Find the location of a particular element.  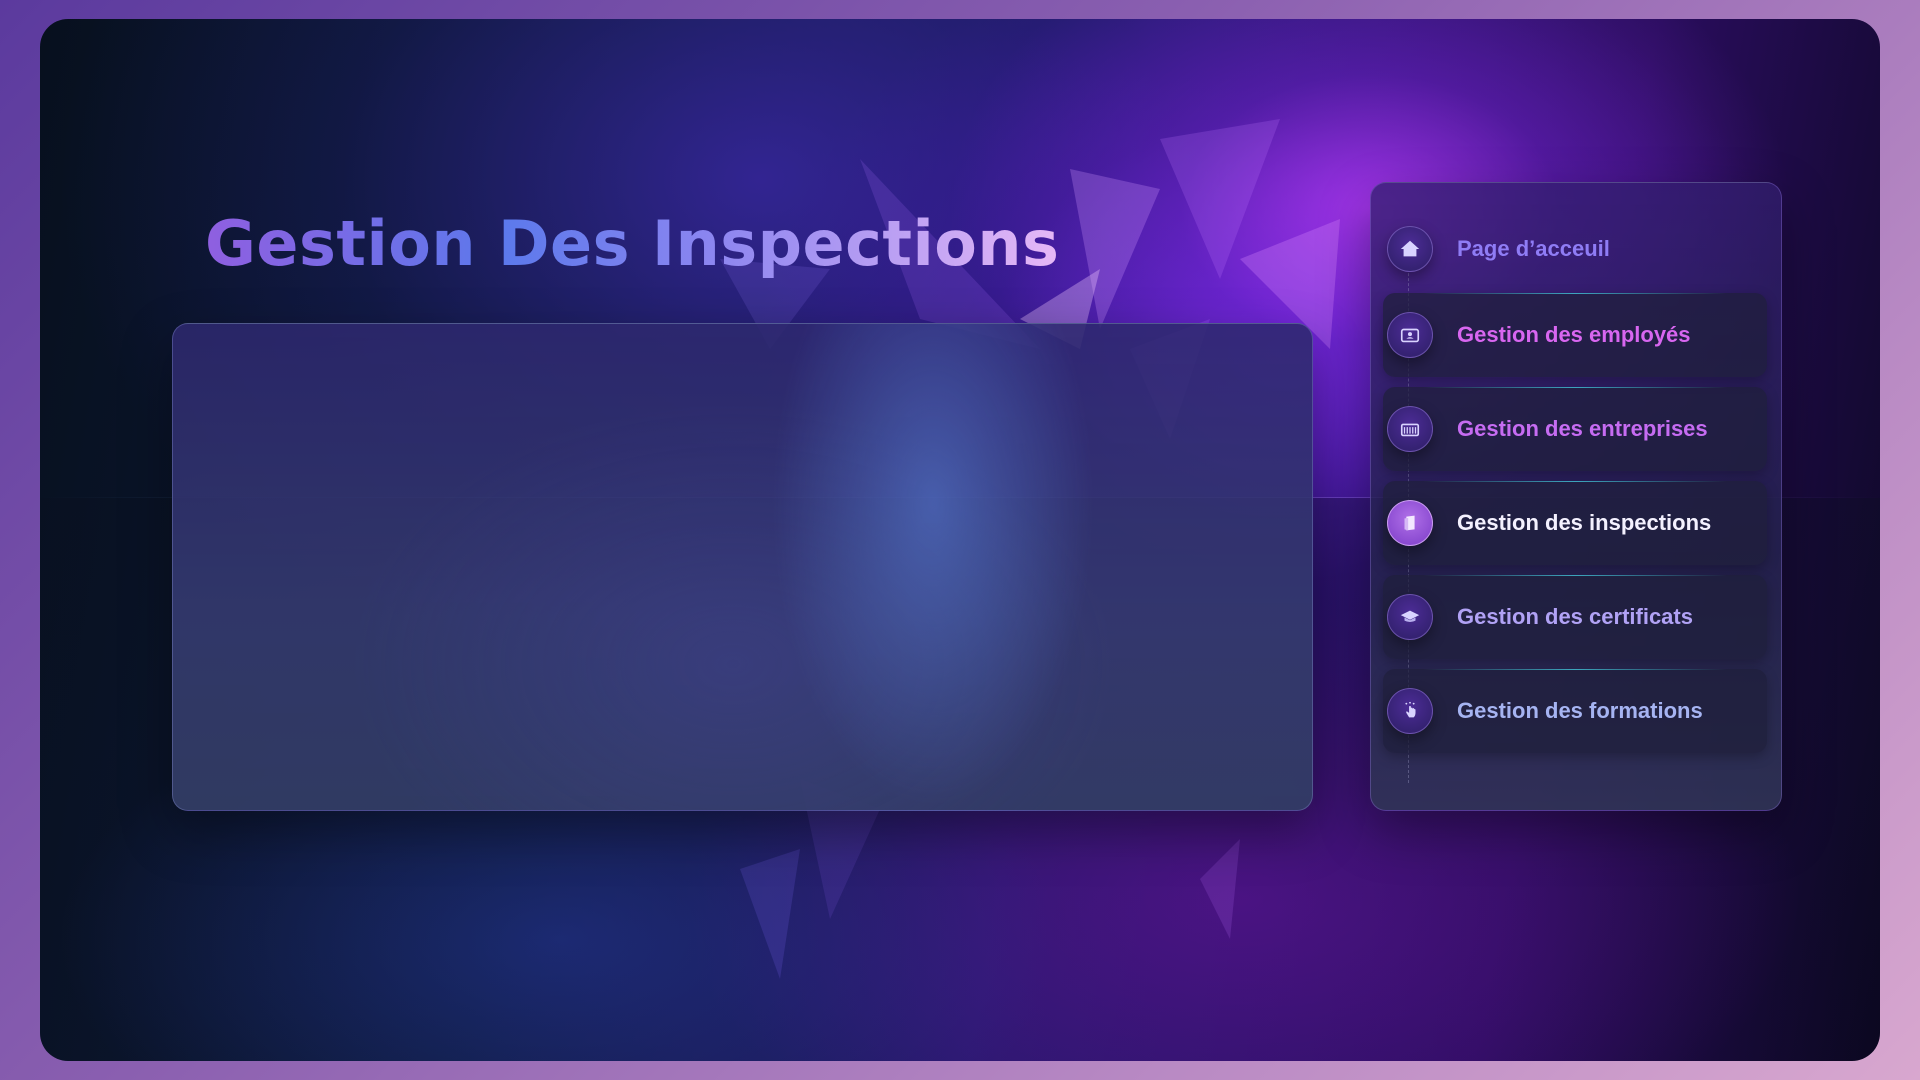

page-title: Gestion Des Inspections is located at coordinates (632, 243).